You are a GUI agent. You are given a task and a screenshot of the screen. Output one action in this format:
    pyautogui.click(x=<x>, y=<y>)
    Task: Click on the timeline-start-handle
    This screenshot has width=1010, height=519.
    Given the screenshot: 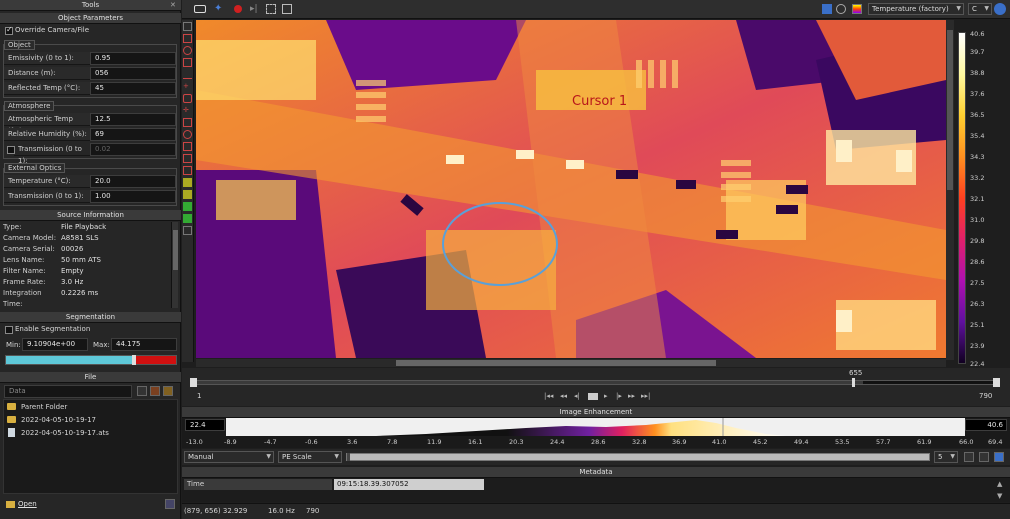 What is the action you would take?
    pyautogui.click(x=193, y=382)
    